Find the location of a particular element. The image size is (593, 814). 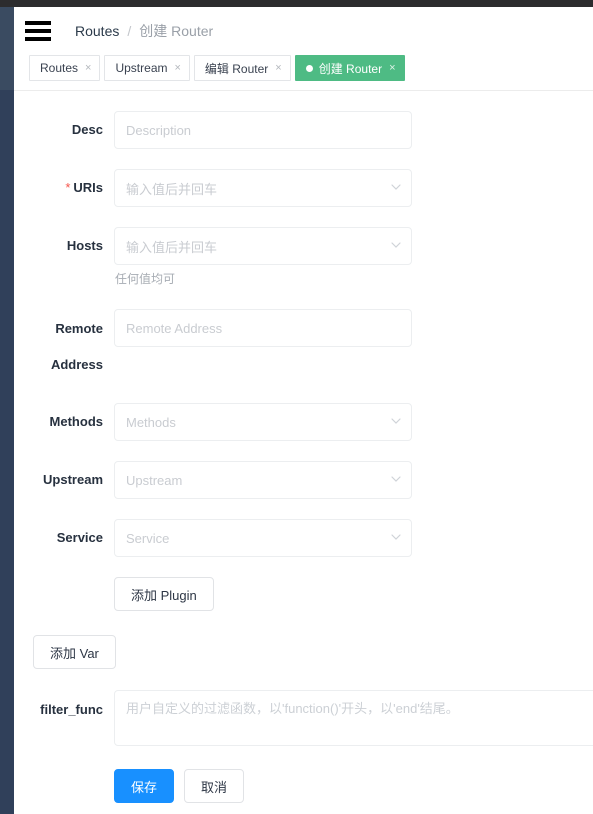

cancel-button: 取消 is located at coordinates (214, 786).